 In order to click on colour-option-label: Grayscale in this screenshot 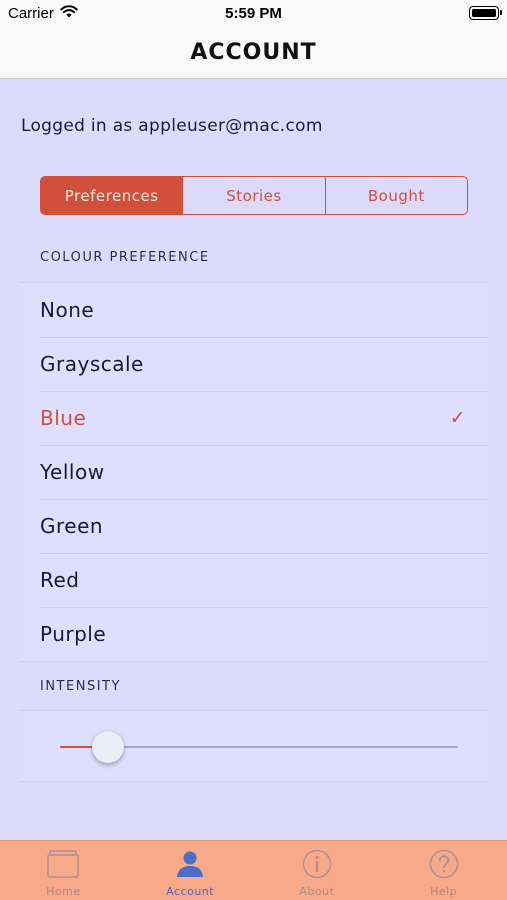, I will do `click(92, 364)`.